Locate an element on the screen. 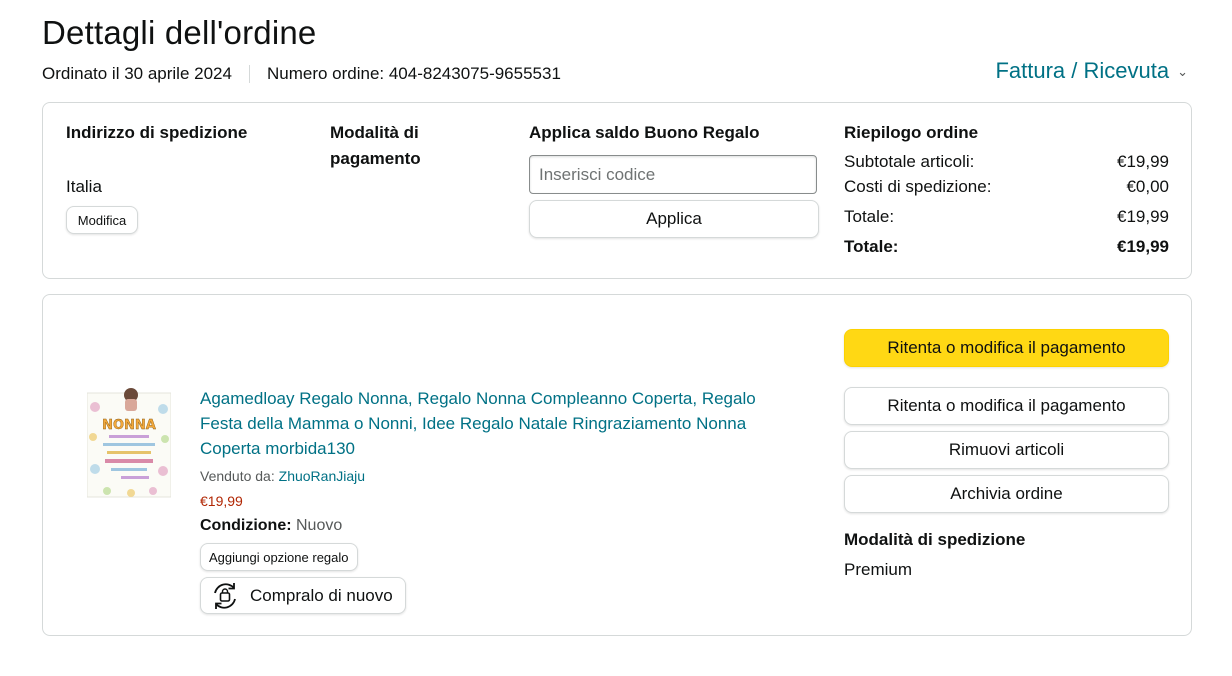 The image size is (1232, 676). gift-card-heading: Applica saldo Buono Regalo is located at coordinates (644, 132).